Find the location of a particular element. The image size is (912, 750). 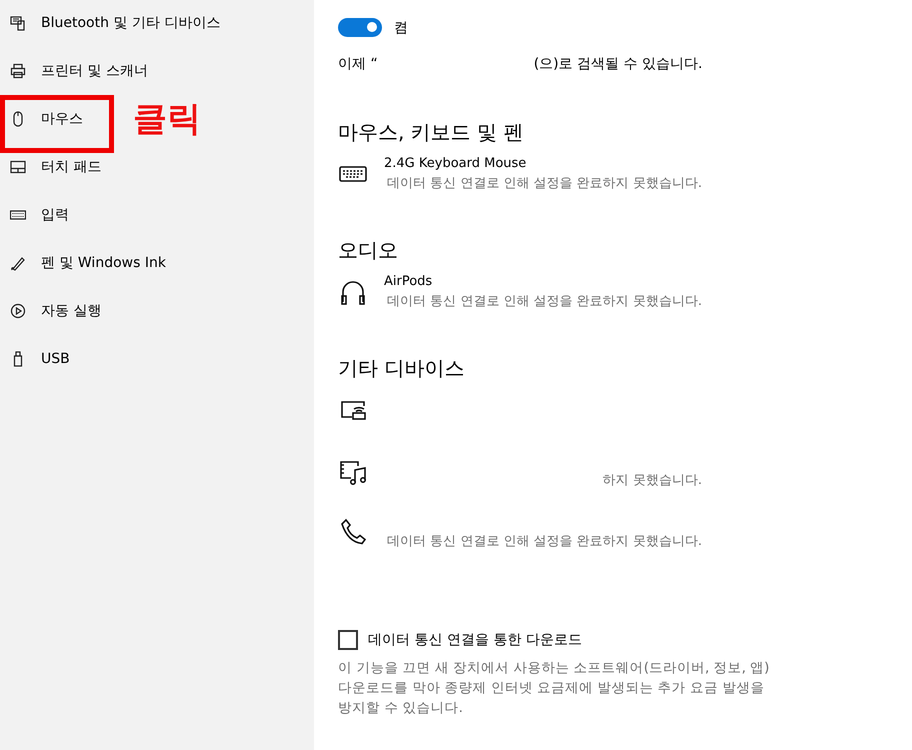

sidebar-item: 펜 및 Windows Ink is located at coordinates (87, 263).